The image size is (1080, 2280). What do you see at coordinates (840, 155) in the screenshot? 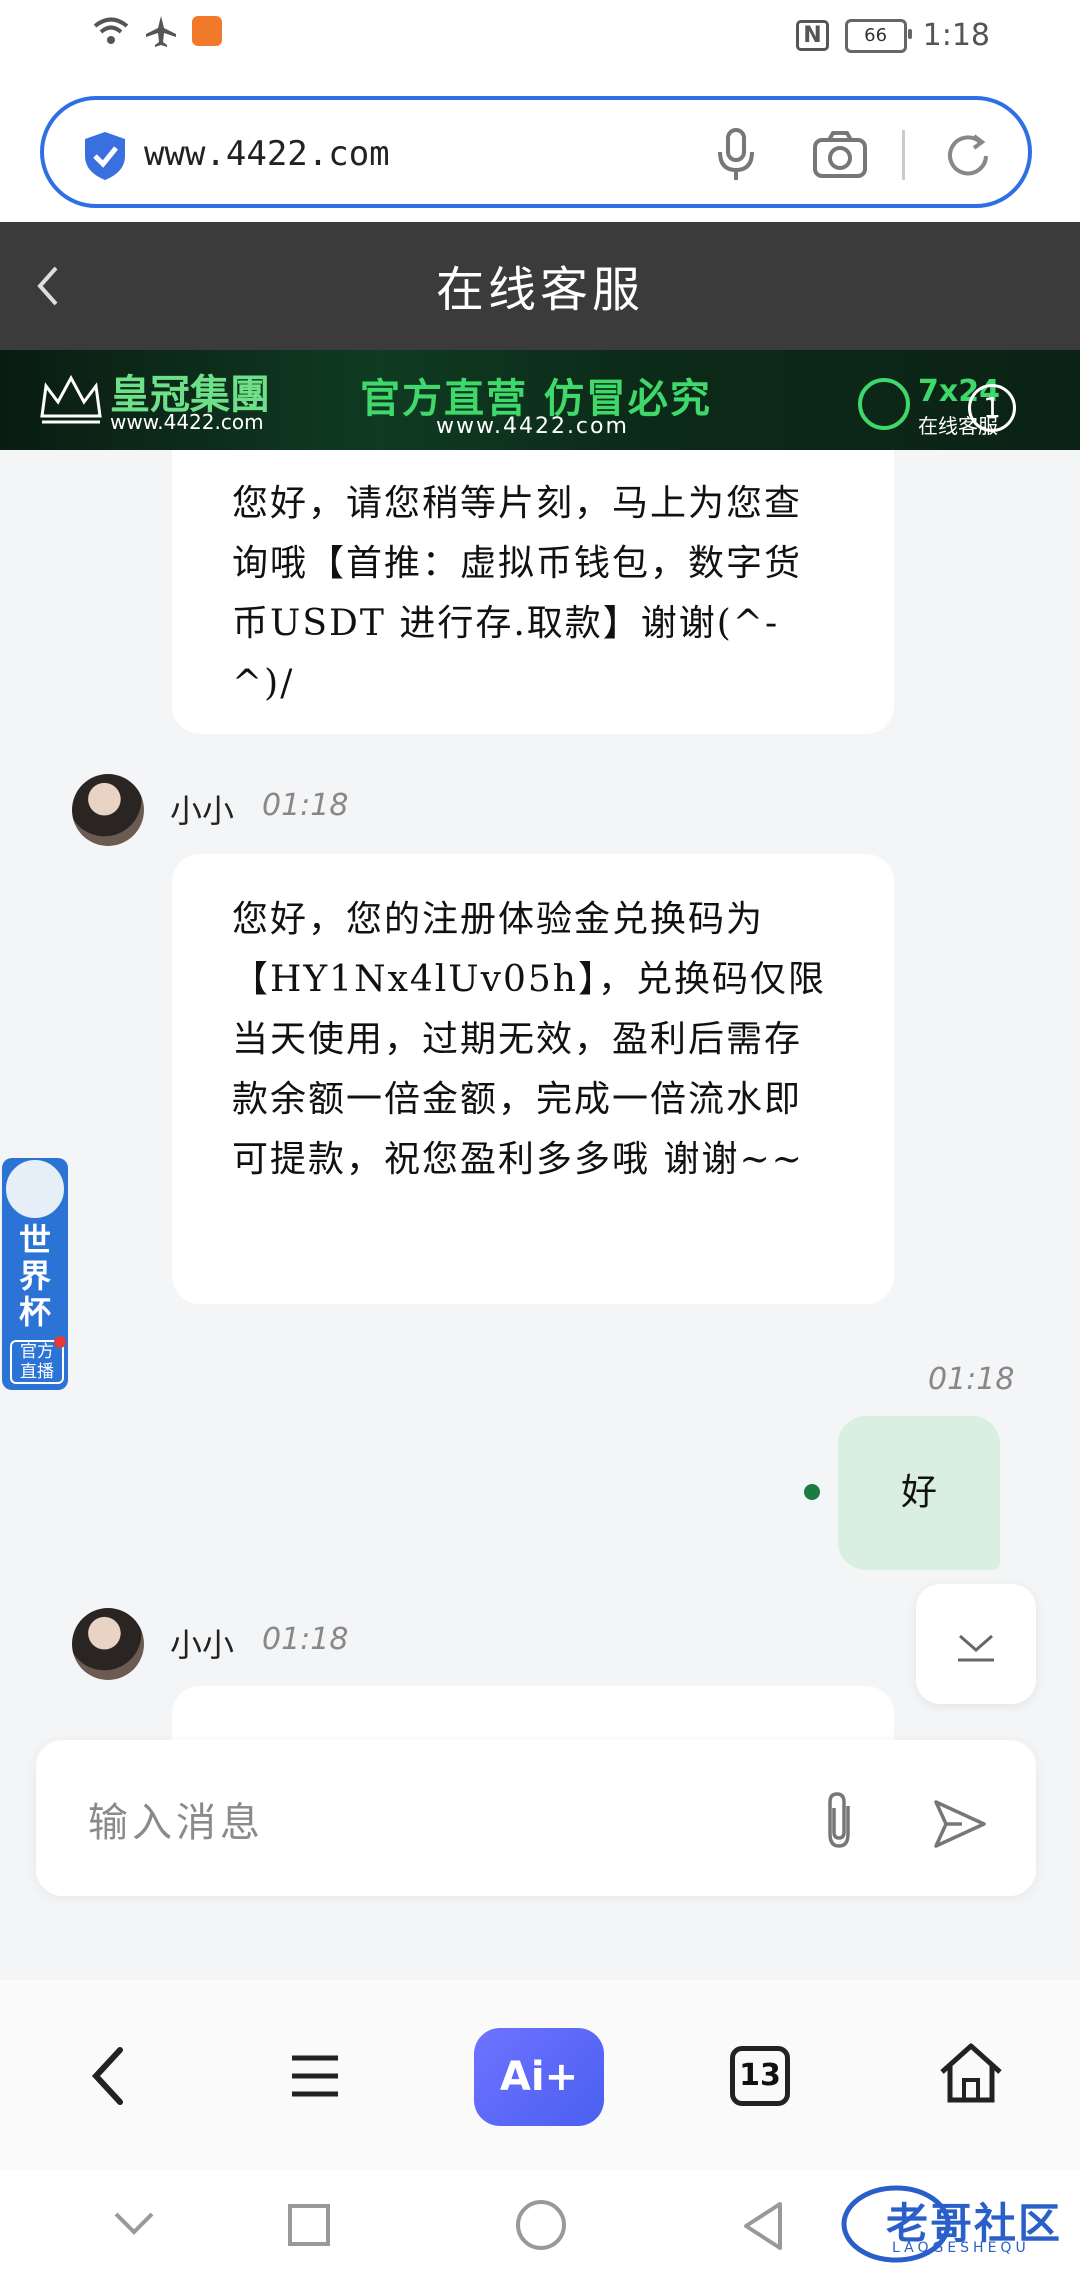
I see `camera-icon` at bounding box center [840, 155].